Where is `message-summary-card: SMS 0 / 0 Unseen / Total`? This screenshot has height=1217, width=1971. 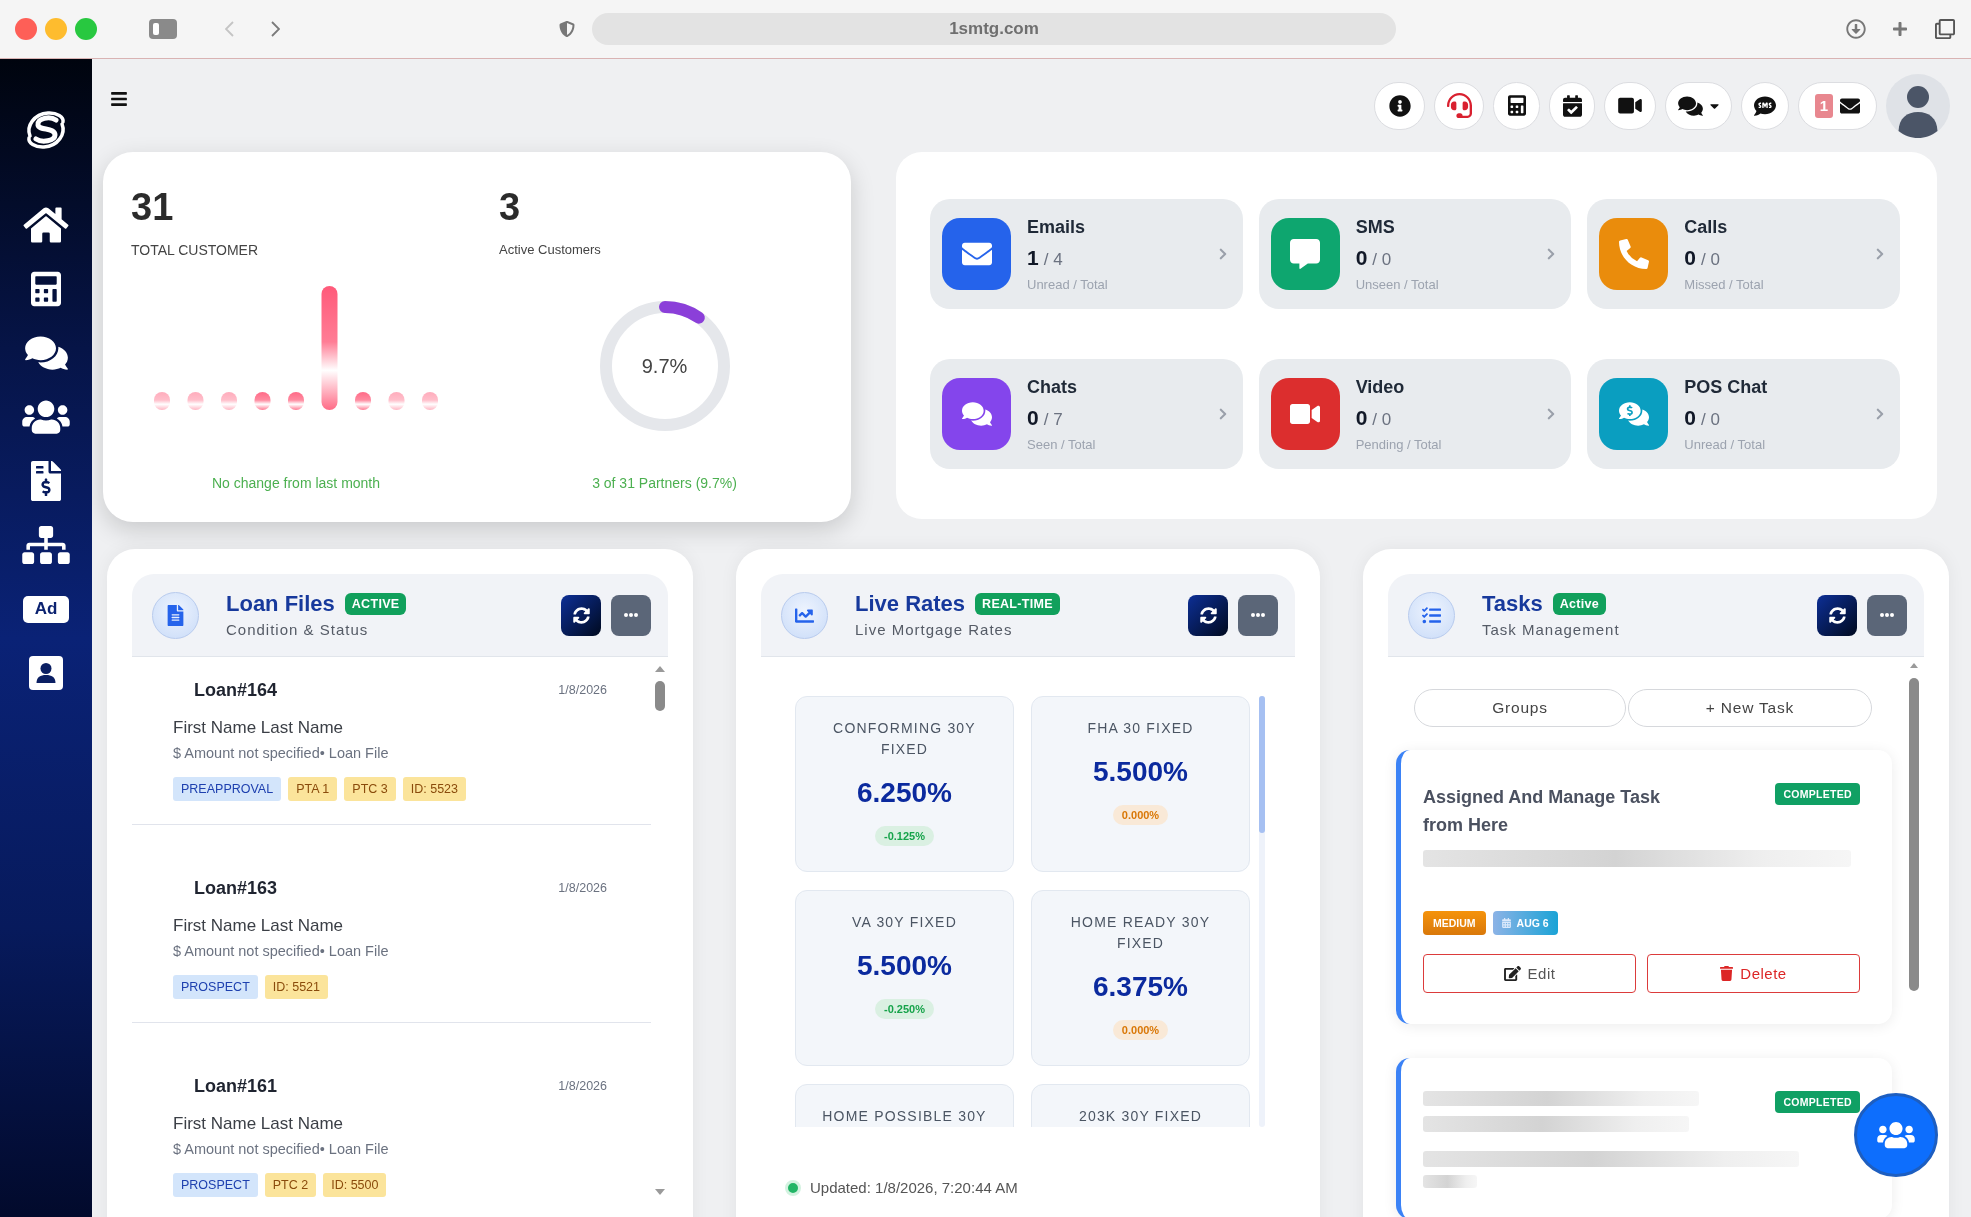
message-summary-card: SMS 0 / 0 Unseen / Total is located at coordinates (1415, 254).